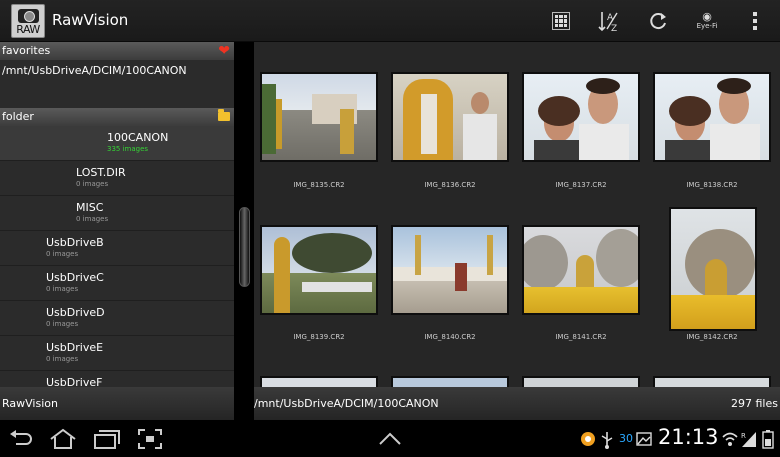  I want to click on sidebar-footer: RawVision, so click(117, 403).